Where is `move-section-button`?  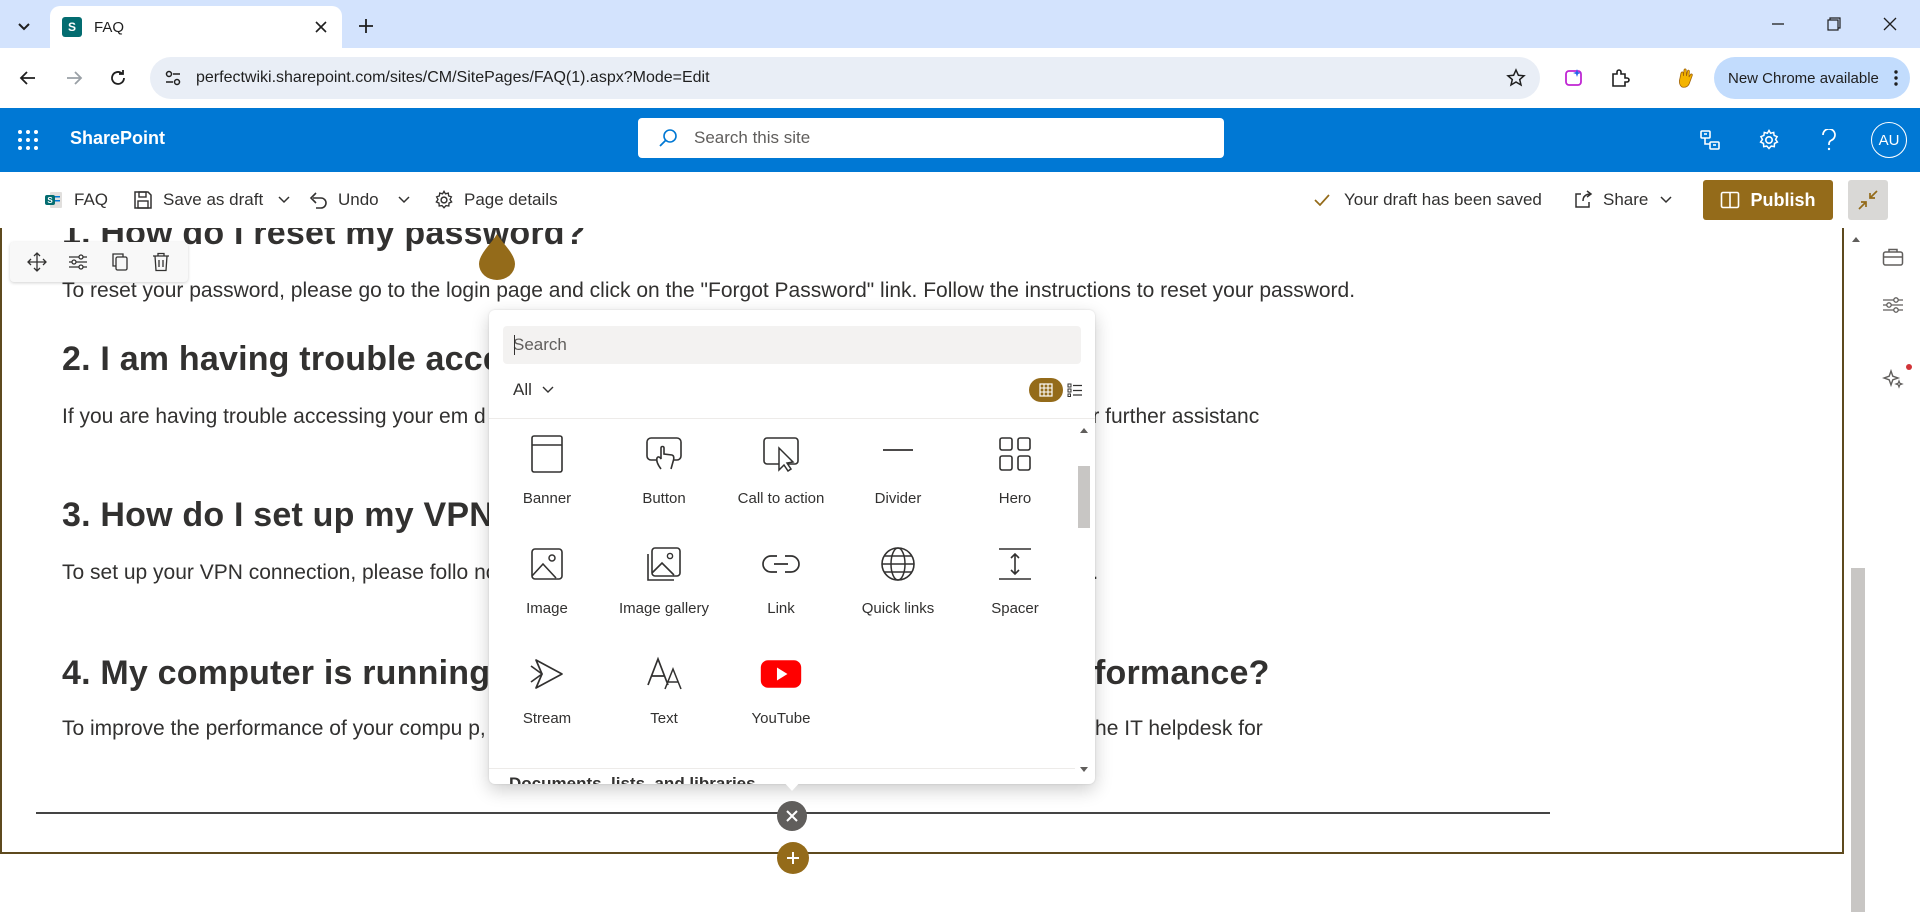 move-section-button is located at coordinates (37, 262).